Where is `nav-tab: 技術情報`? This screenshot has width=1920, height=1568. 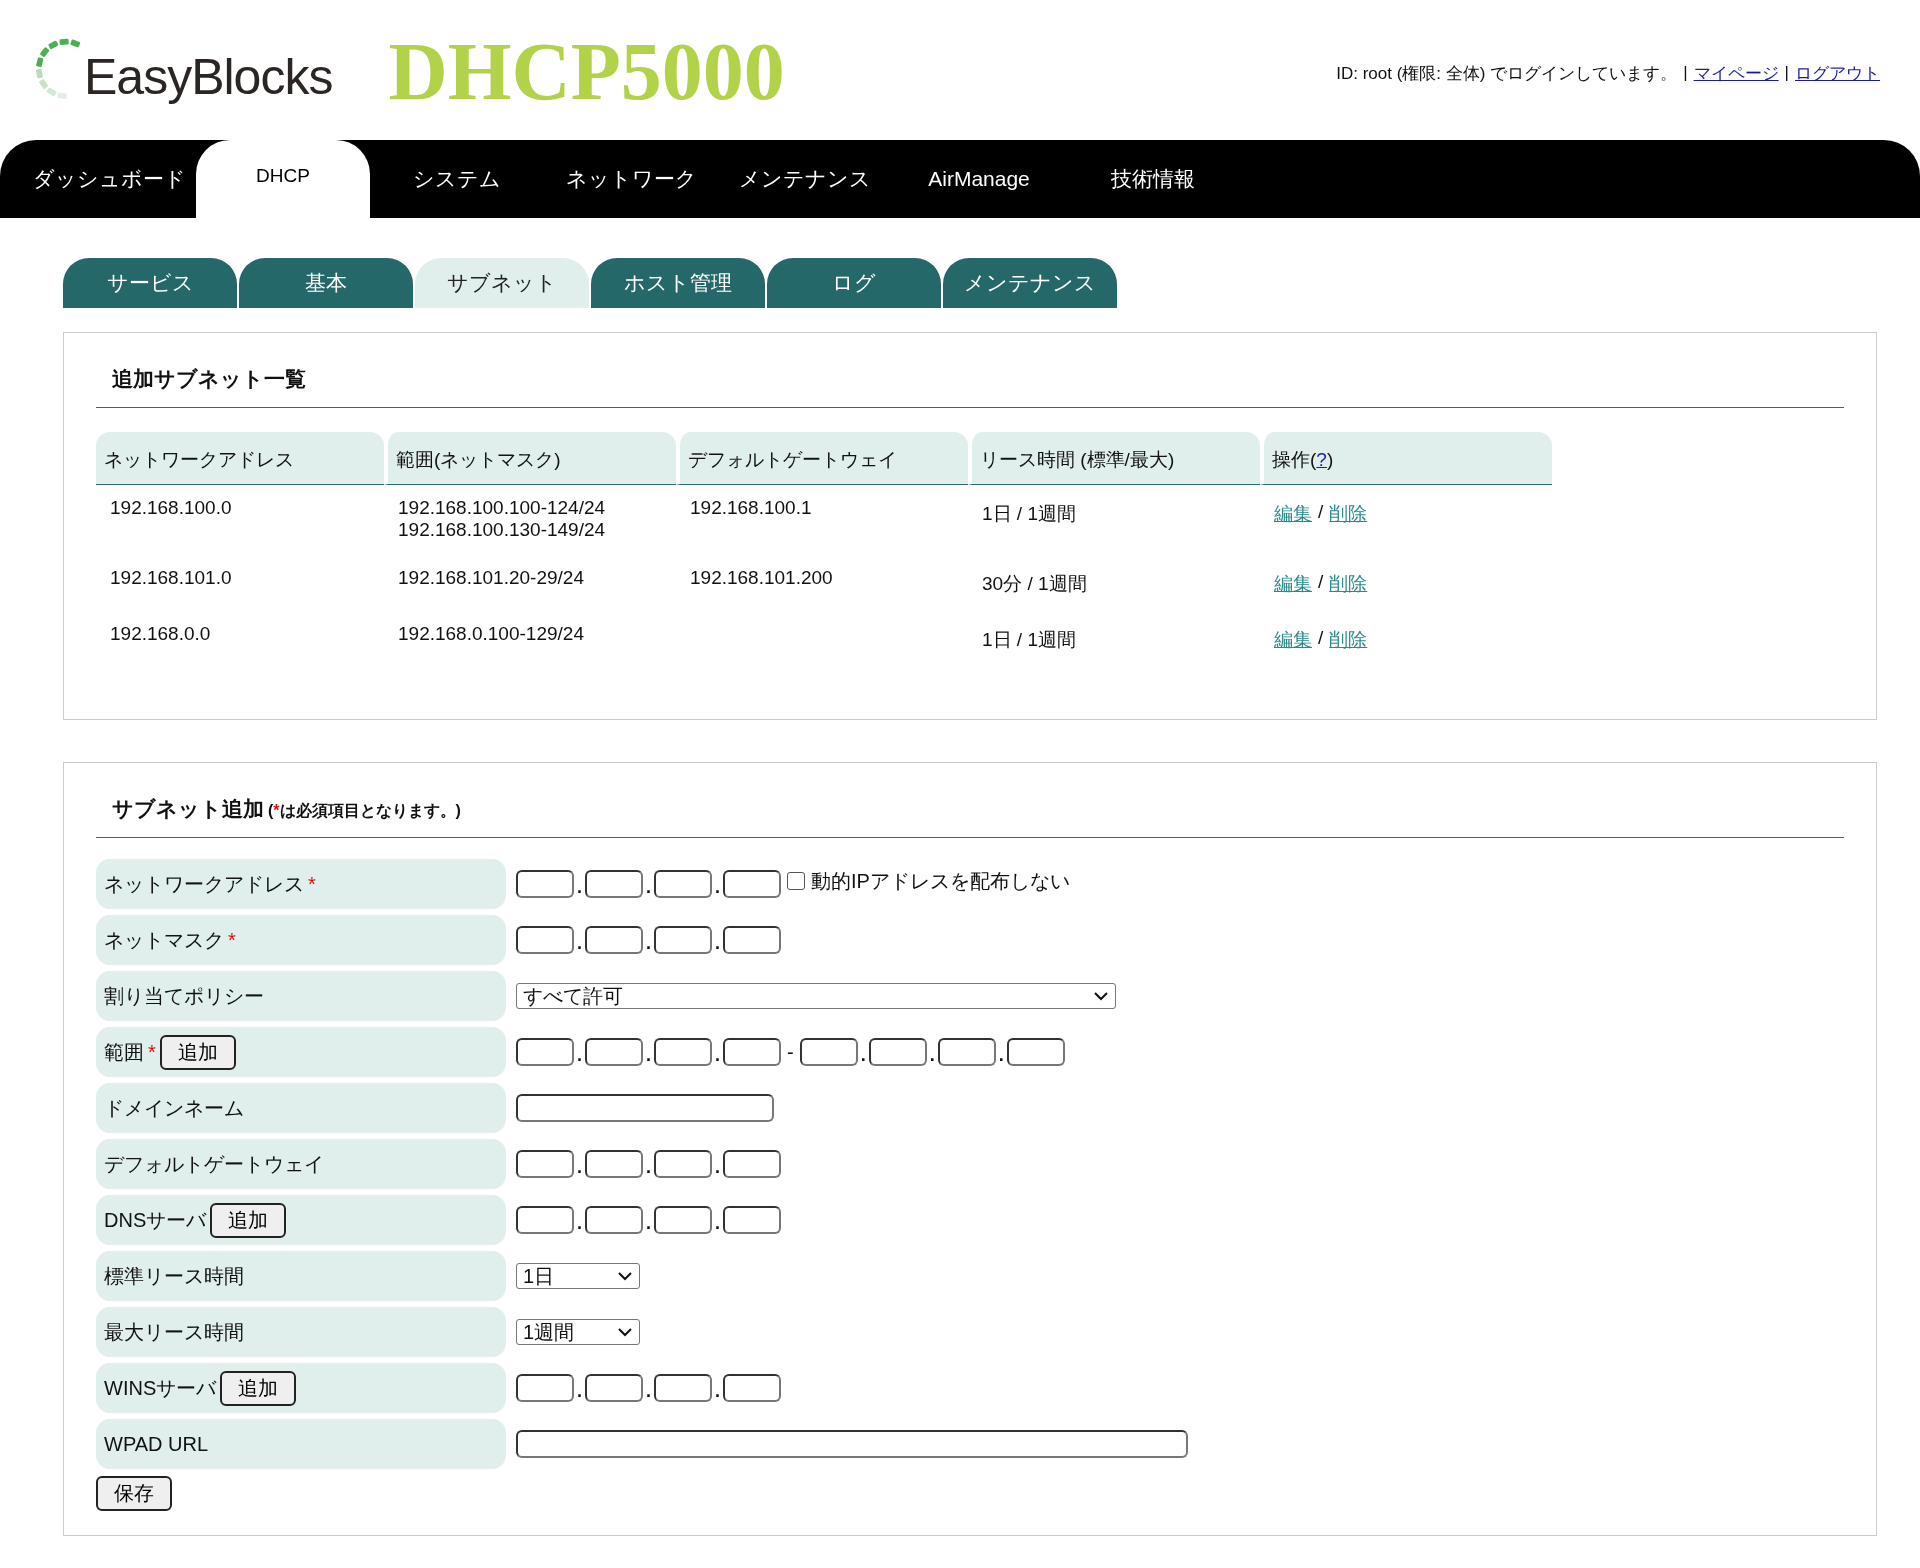
nav-tab: 技術情報 is located at coordinates (1153, 179).